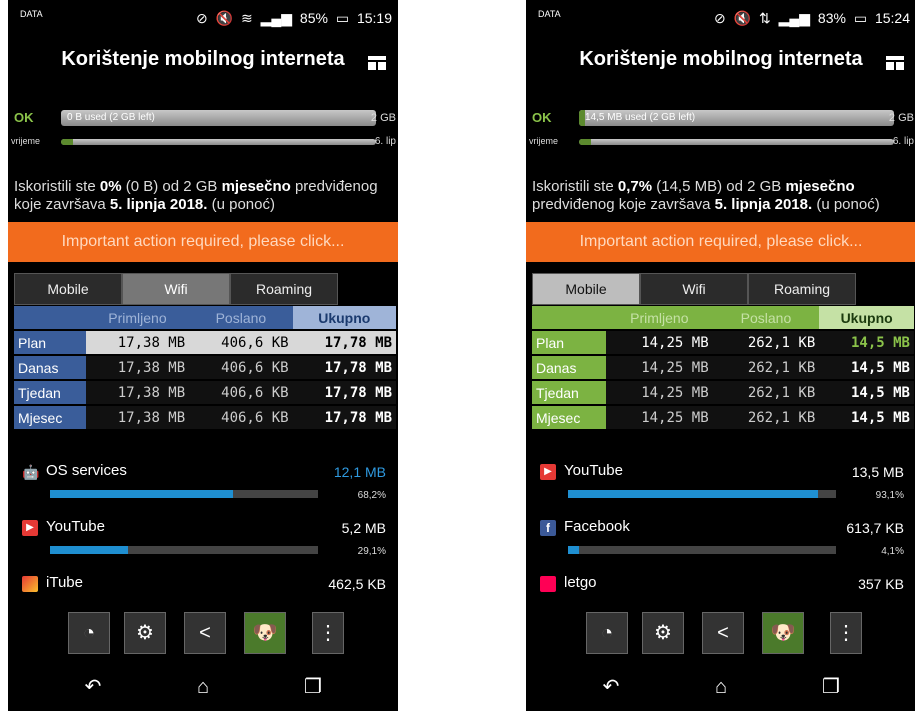 This screenshot has height=711, width=915. What do you see at coordinates (205, 343) in the screenshot?
I see `table-row: Plan 17,38 MB 406,6 KB 17,78 MB` at bounding box center [205, 343].